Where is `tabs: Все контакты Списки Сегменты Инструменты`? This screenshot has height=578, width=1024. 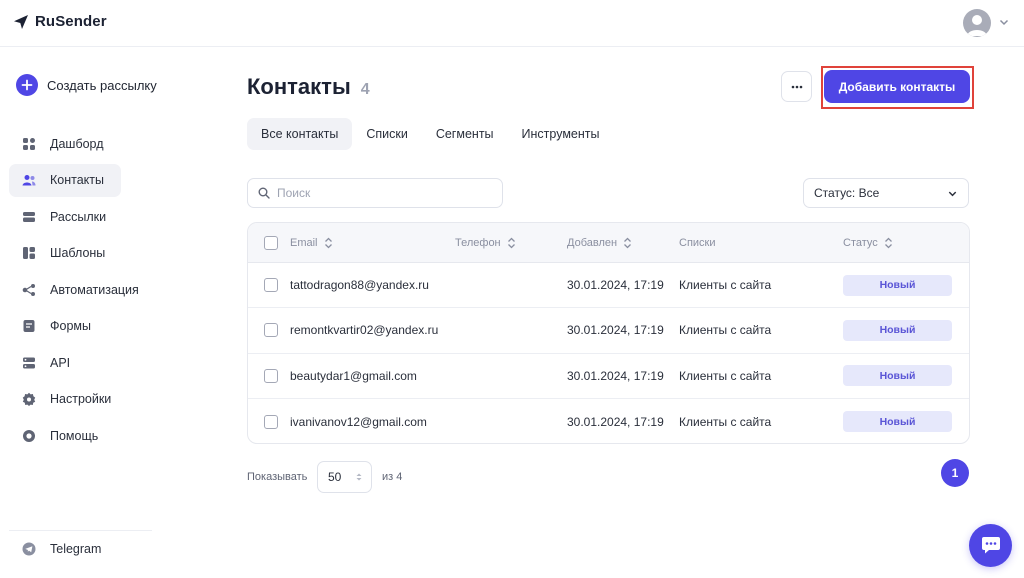 tabs: Все контакты Списки Сегменты Инструменты is located at coordinates (430, 134).